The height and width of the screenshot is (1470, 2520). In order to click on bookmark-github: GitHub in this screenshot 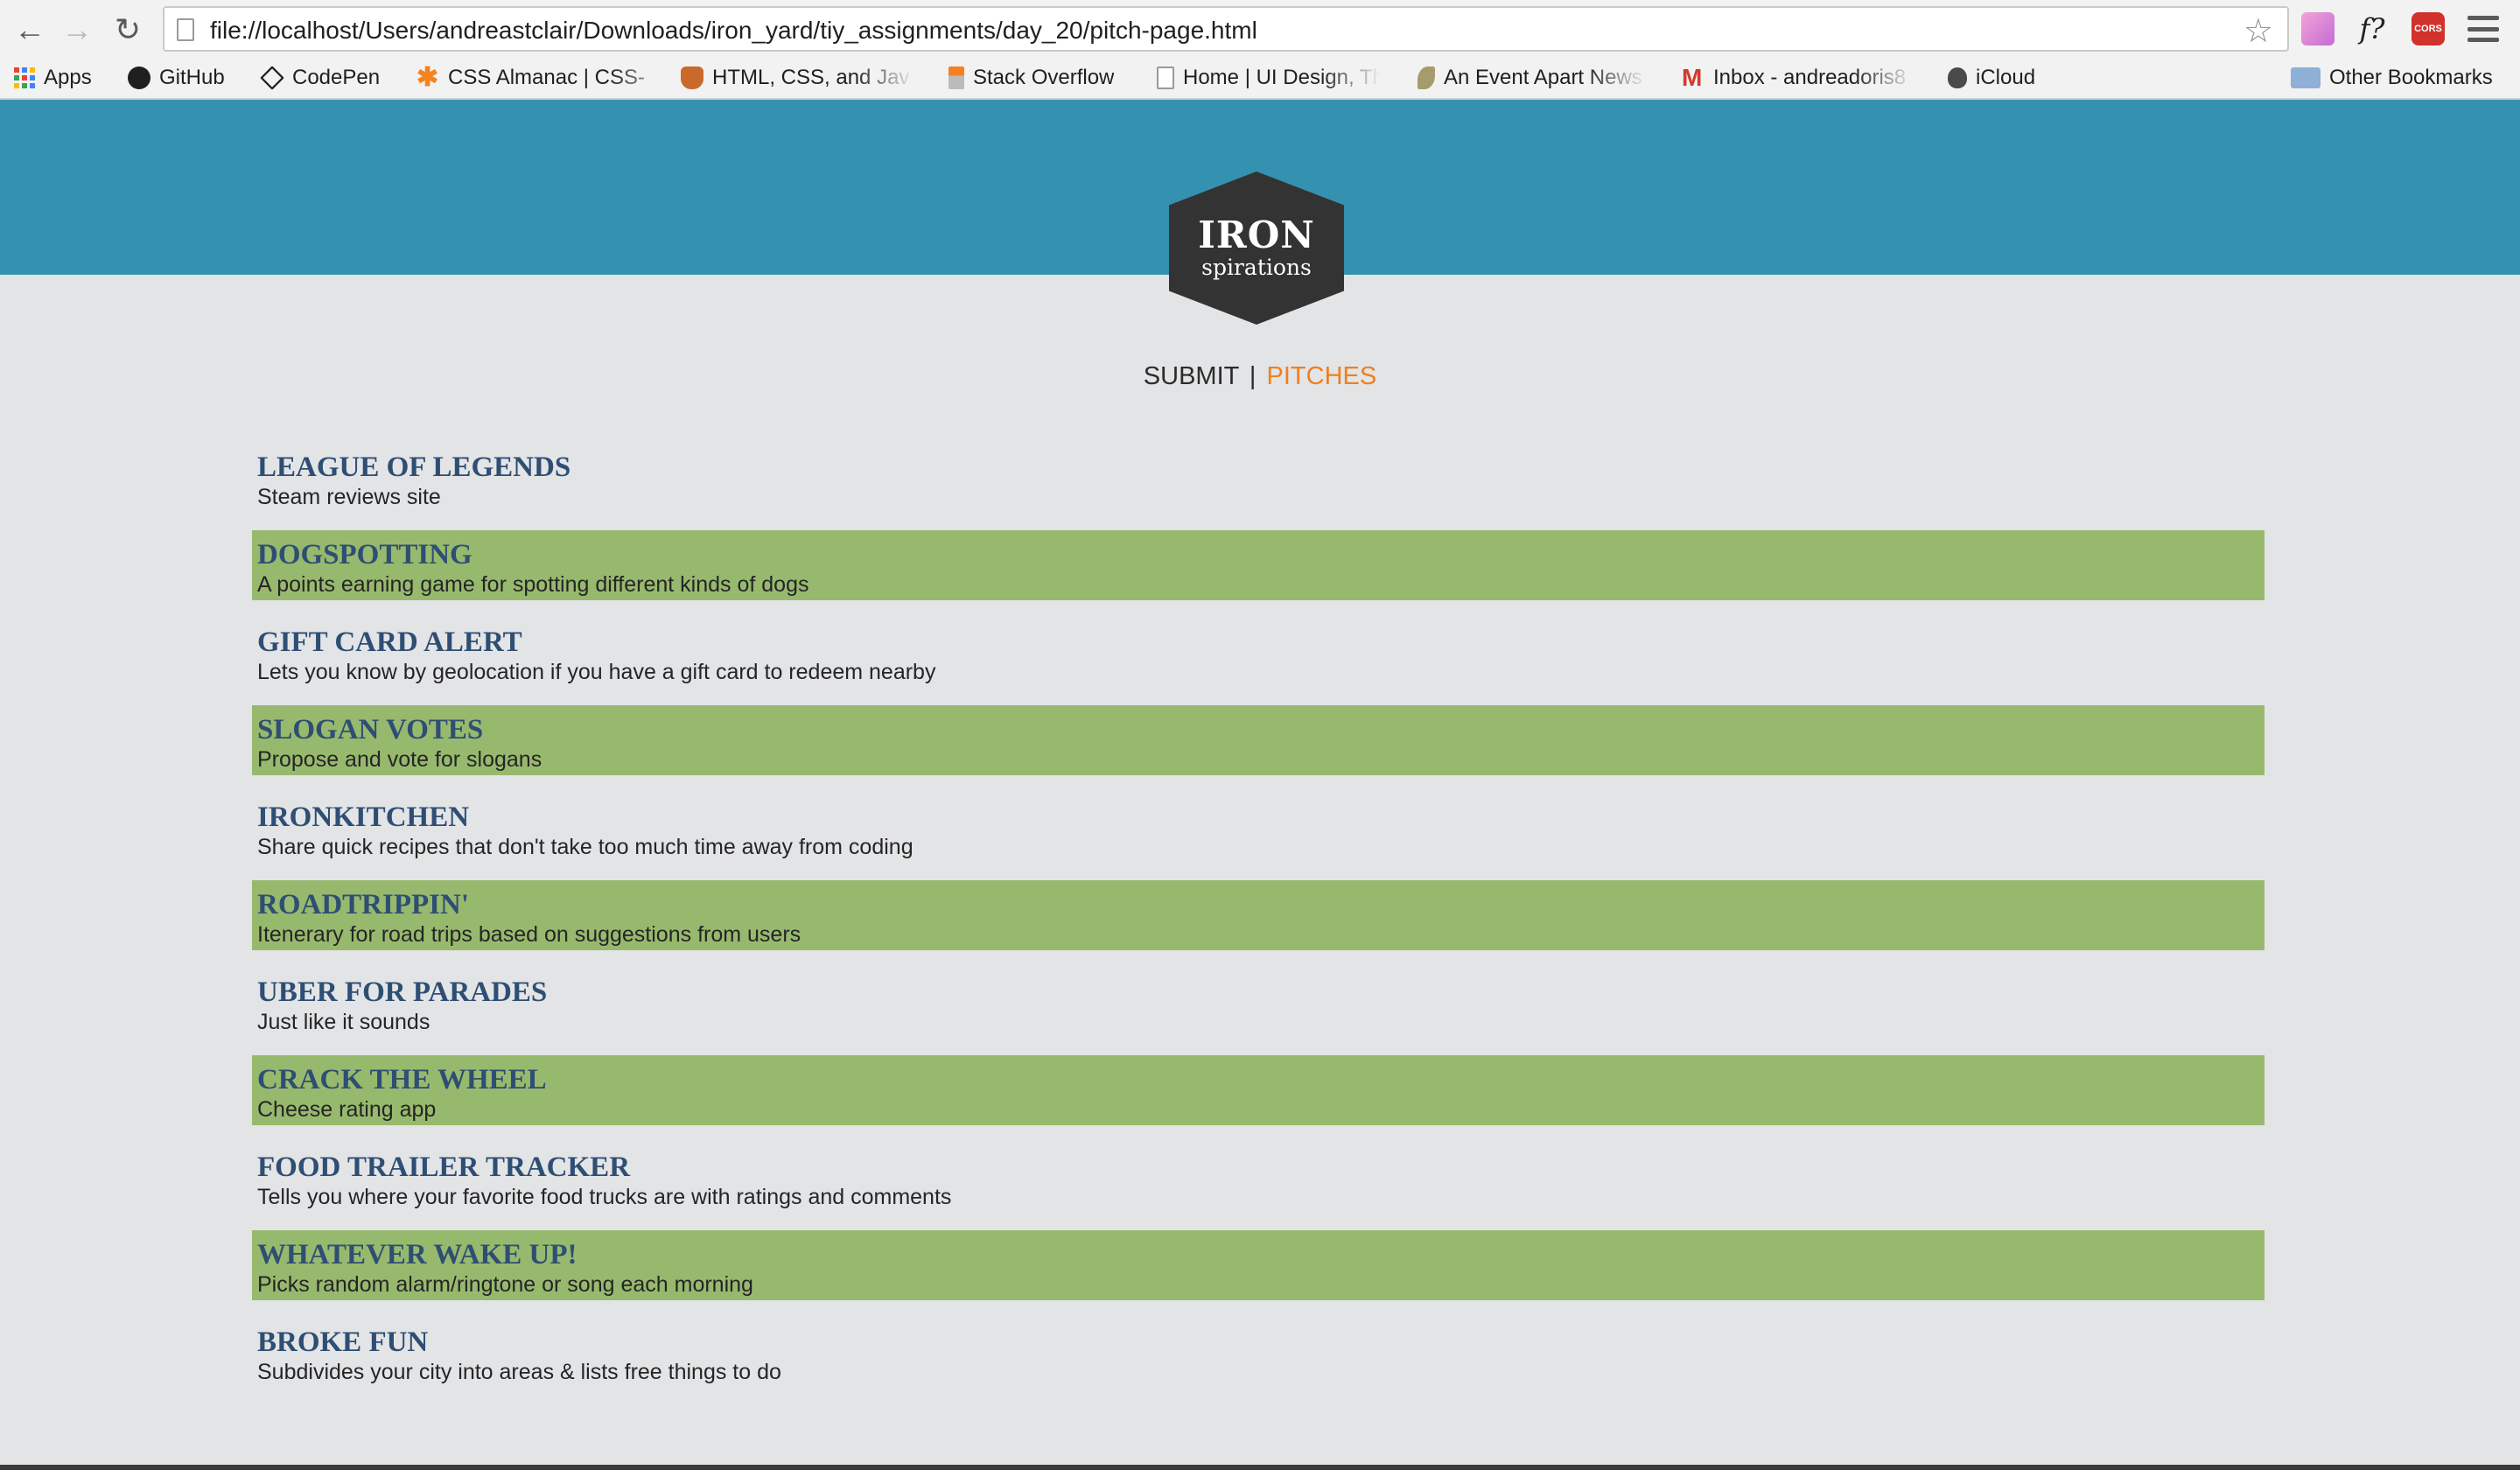, I will do `click(176, 78)`.